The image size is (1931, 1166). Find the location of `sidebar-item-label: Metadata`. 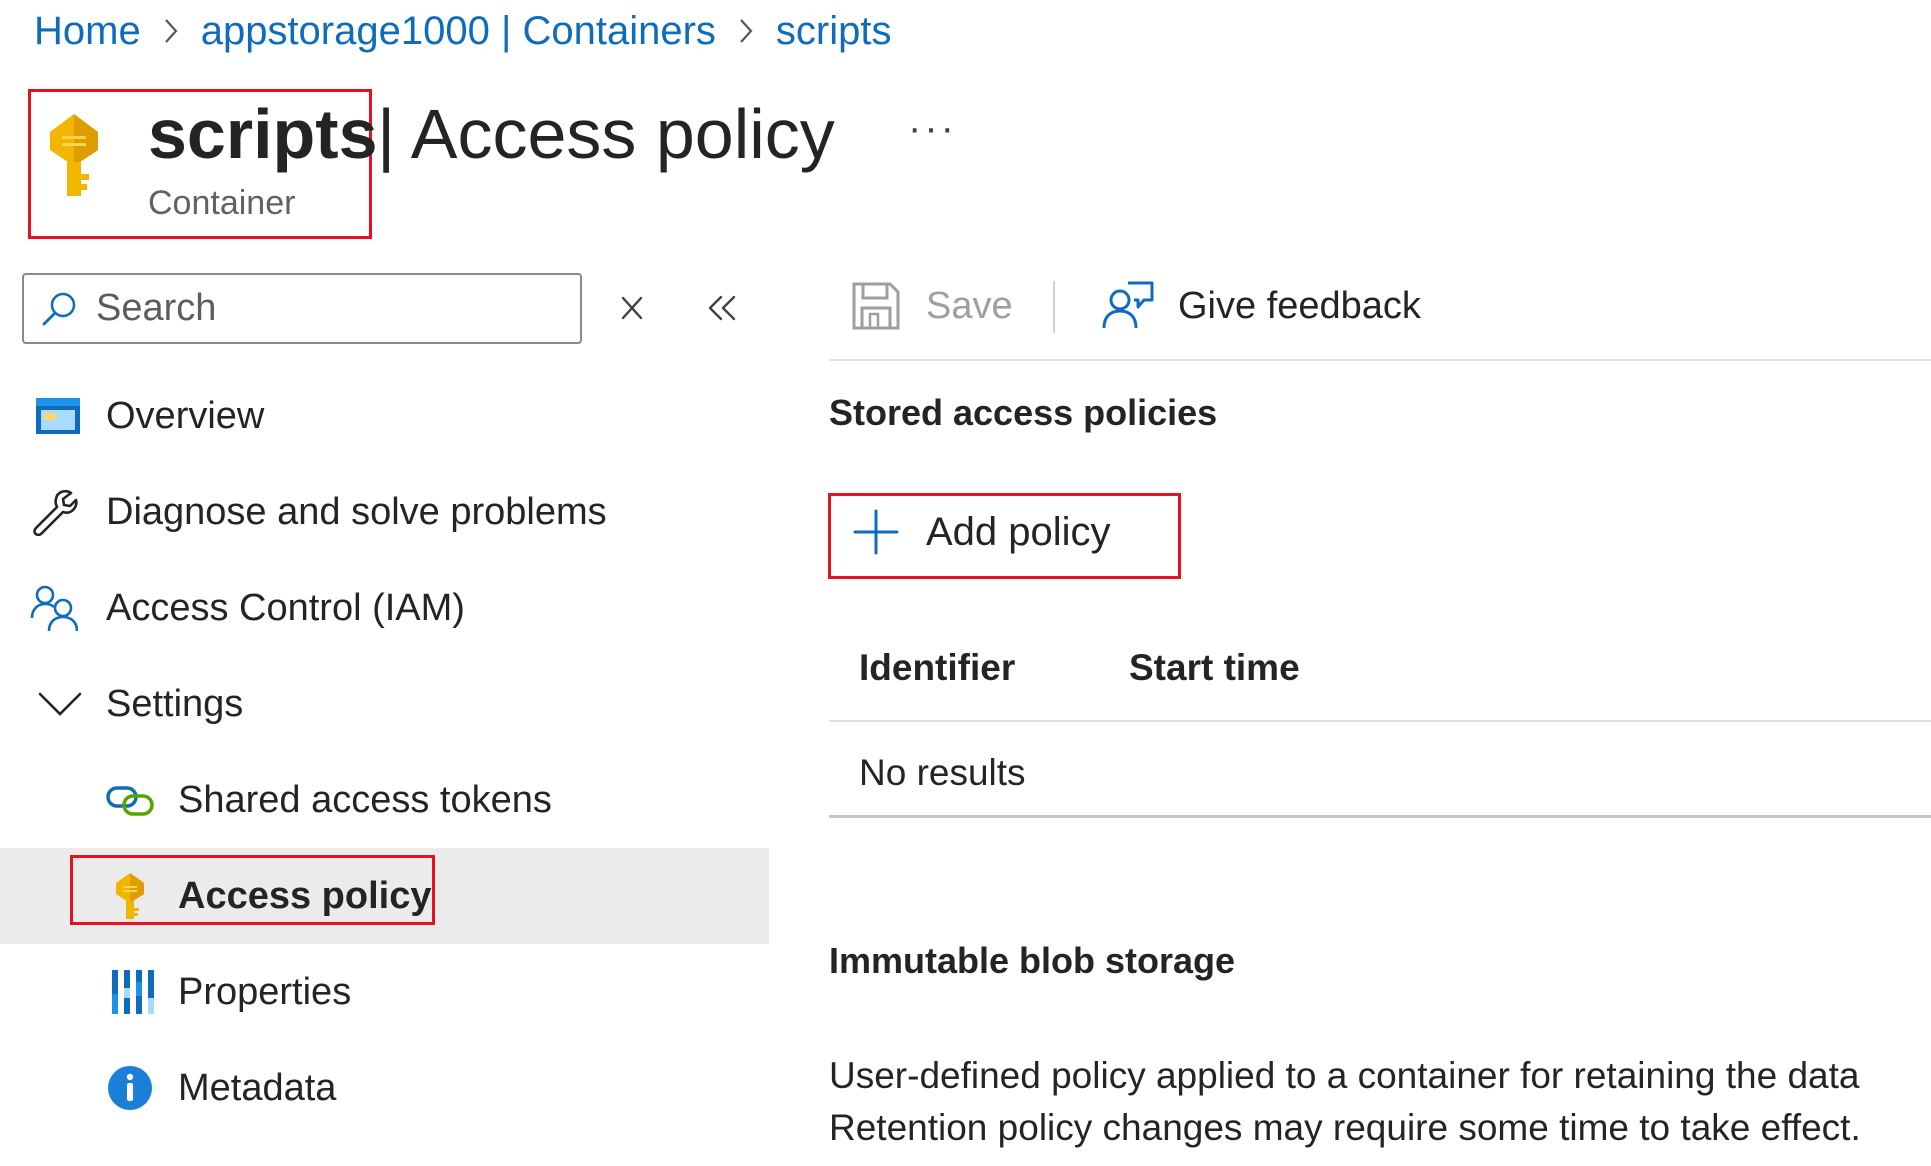

sidebar-item-label: Metadata is located at coordinates (257, 1087).